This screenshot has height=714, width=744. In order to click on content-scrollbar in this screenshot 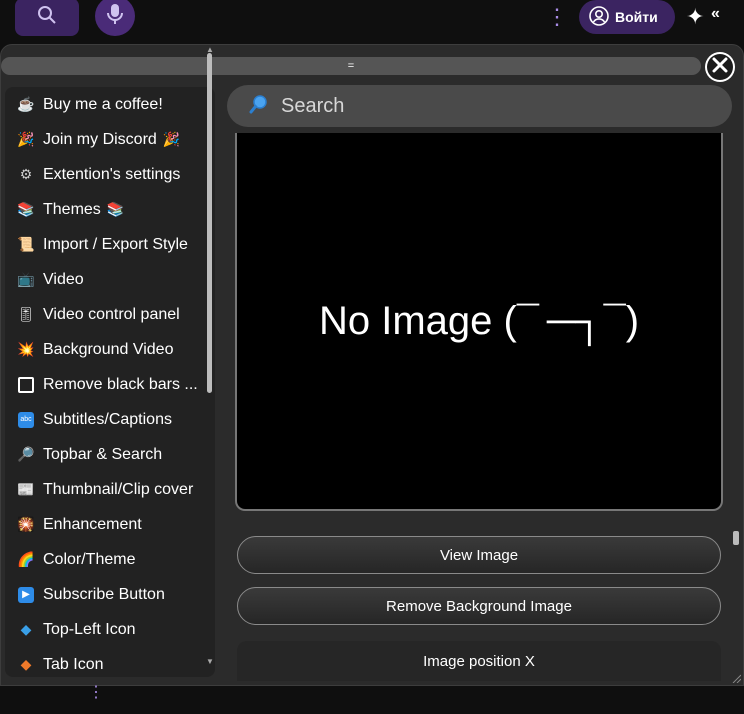, I will do `click(736, 538)`.